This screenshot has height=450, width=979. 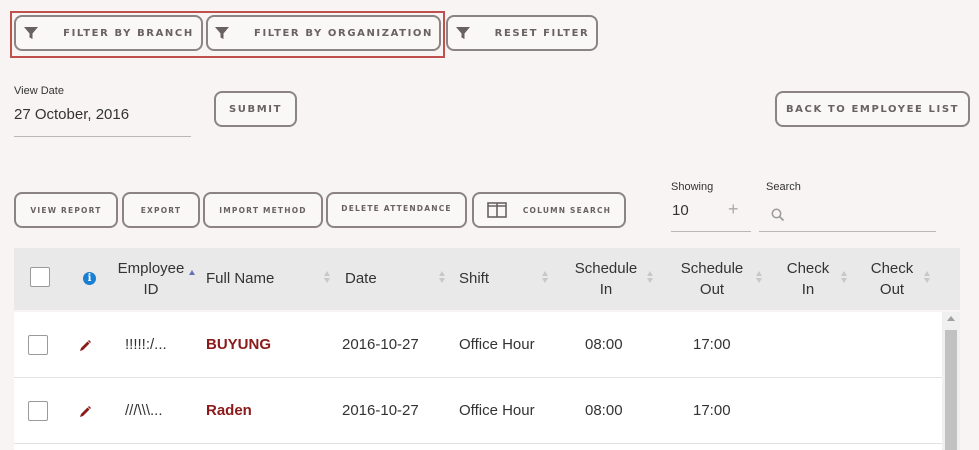 What do you see at coordinates (951, 318) in the screenshot?
I see `scroll-up-arrow-icon` at bounding box center [951, 318].